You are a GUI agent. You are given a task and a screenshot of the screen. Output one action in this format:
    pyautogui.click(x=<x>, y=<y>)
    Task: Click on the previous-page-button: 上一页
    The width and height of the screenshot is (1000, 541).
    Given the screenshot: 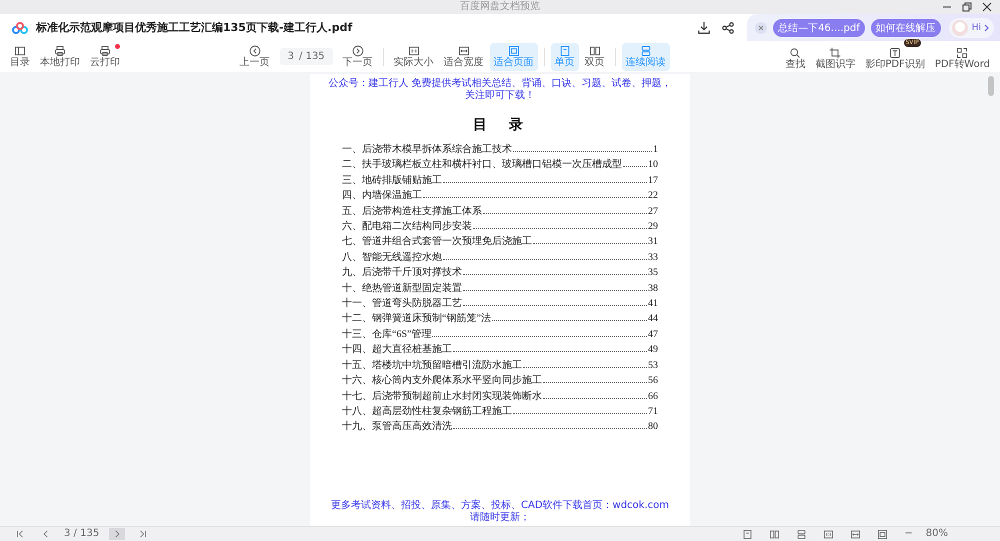 What is the action you would take?
    pyautogui.click(x=255, y=56)
    